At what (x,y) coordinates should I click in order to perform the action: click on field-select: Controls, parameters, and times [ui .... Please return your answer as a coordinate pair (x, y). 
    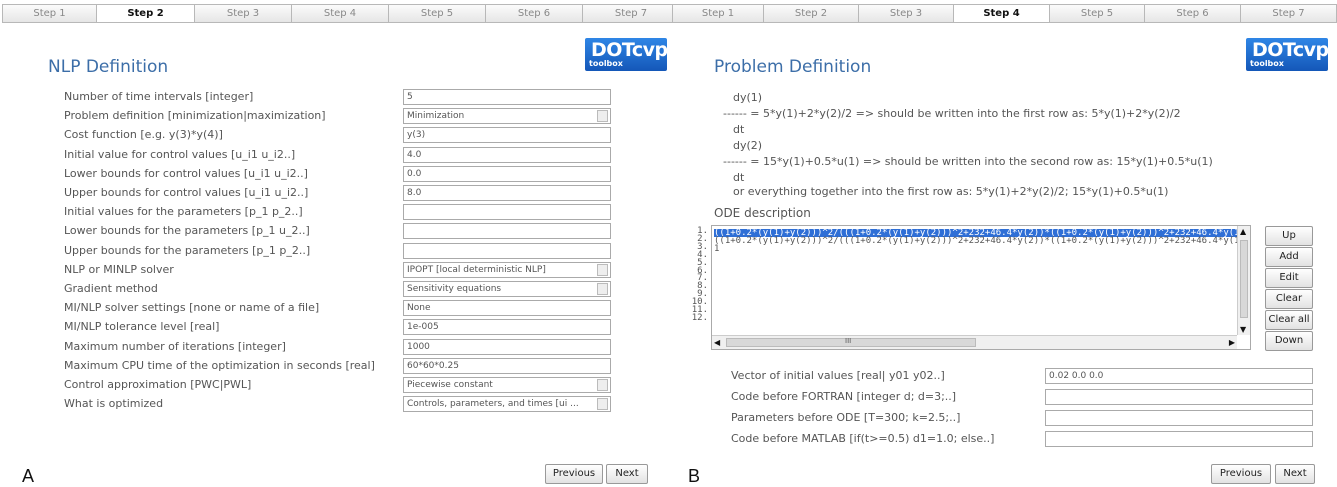
    Looking at the image, I should click on (507, 404).